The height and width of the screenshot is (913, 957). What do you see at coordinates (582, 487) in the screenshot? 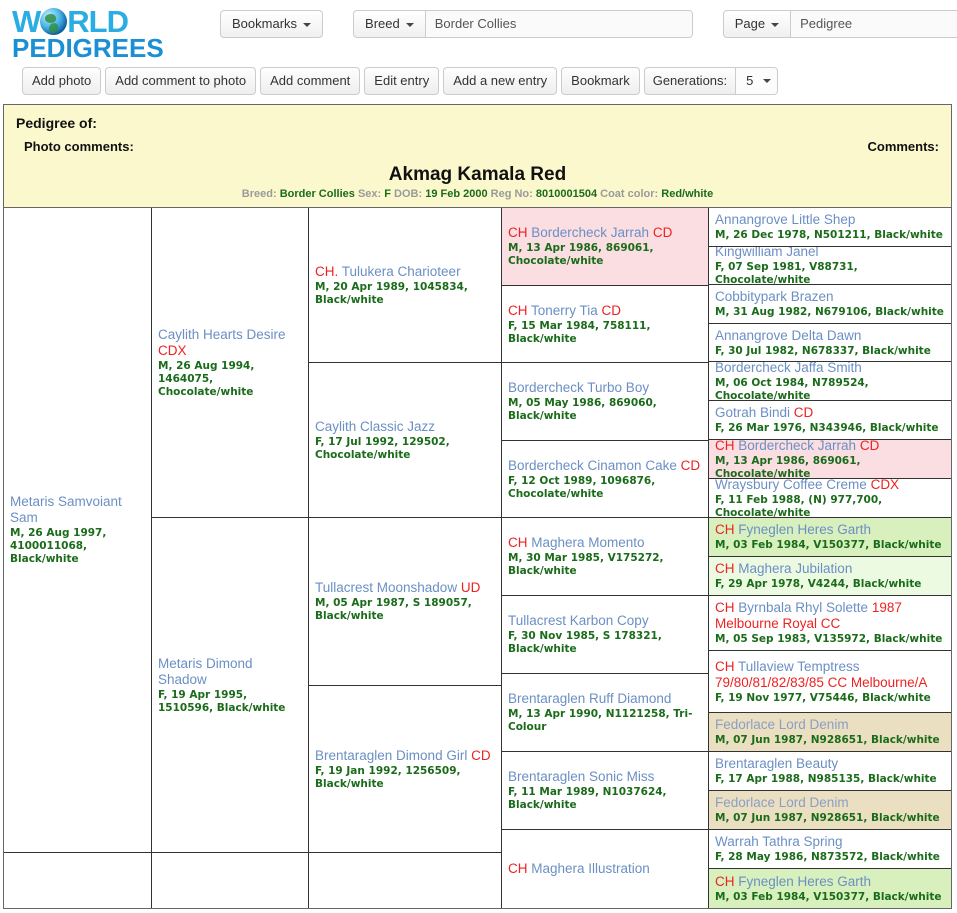
I see `dog-meta: F, 12 Oct 1989, 1096876, Chocolate/white` at bounding box center [582, 487].